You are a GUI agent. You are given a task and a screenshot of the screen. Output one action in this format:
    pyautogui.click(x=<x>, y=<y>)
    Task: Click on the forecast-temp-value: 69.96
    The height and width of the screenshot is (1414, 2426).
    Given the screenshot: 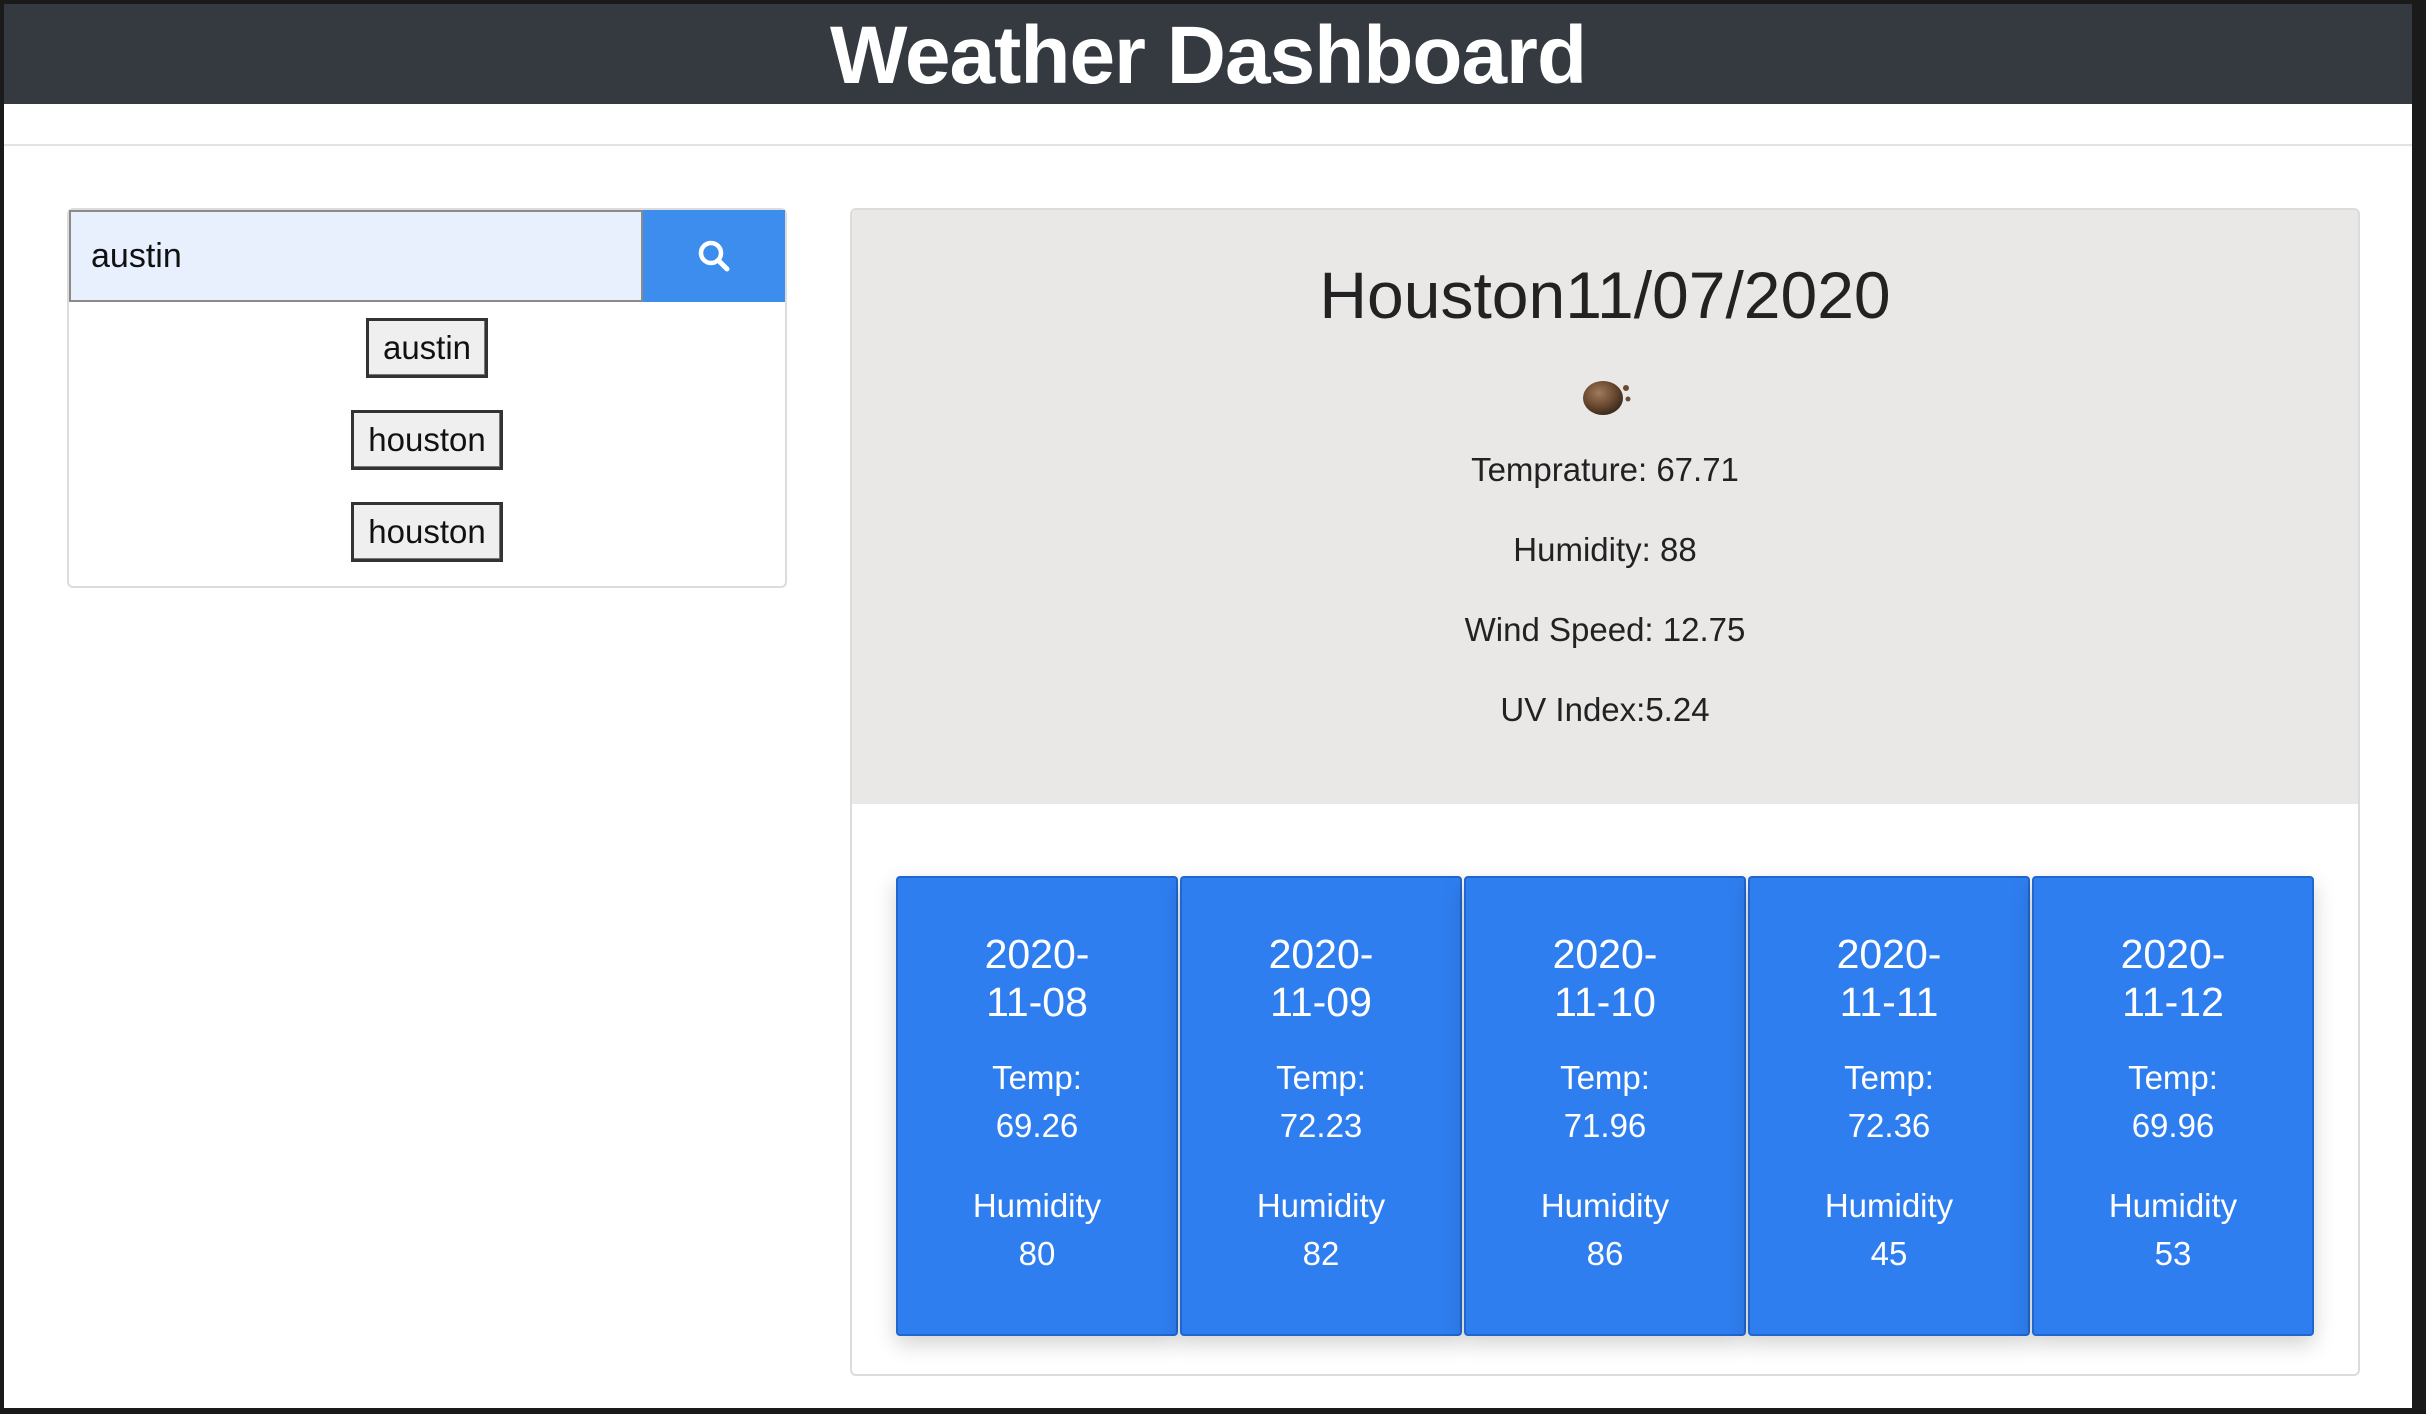 What is the action you would take?
    pyautogui.click(x=2173, y=1125)
    